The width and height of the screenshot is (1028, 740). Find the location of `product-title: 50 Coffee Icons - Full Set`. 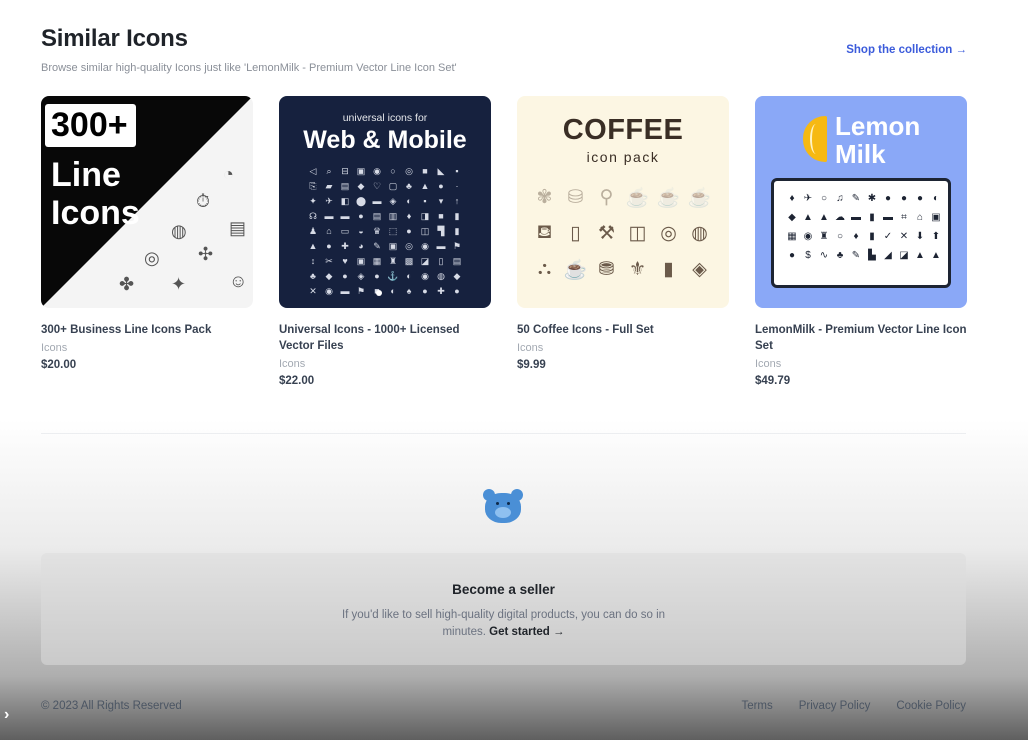

product-title: 50 Coffee Icons - Full Set is located at coordinates (623, 330).